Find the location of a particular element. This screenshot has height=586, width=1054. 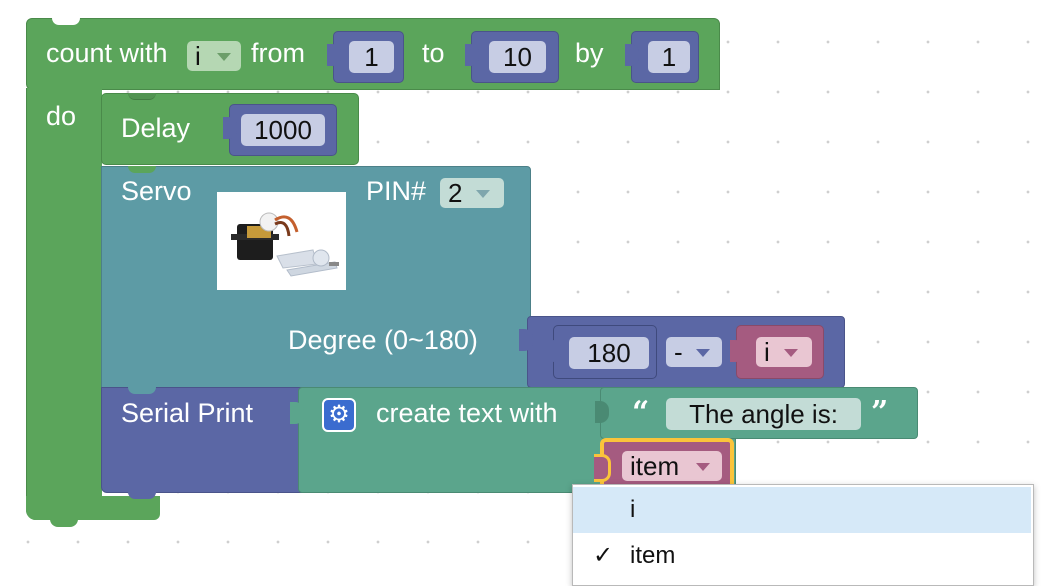

to-value-field: 10 is located at coordinates (517, 57).